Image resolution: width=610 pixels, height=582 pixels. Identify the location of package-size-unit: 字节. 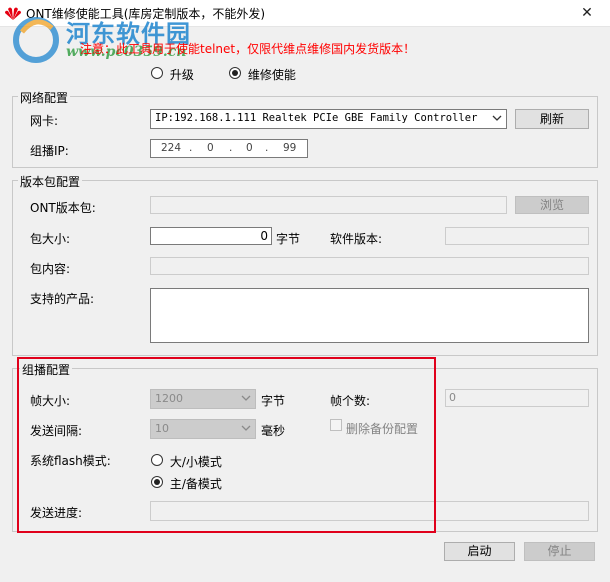
(288, 239).